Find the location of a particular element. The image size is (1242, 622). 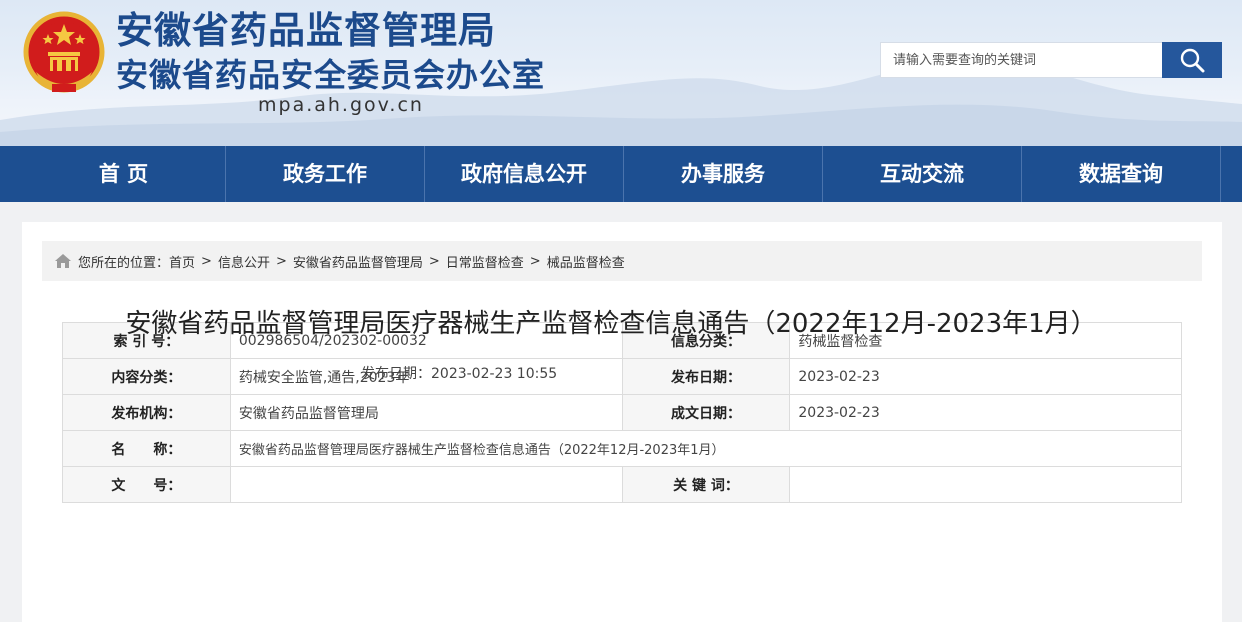

meta-value-keywords is located at coordinates (985, 484).